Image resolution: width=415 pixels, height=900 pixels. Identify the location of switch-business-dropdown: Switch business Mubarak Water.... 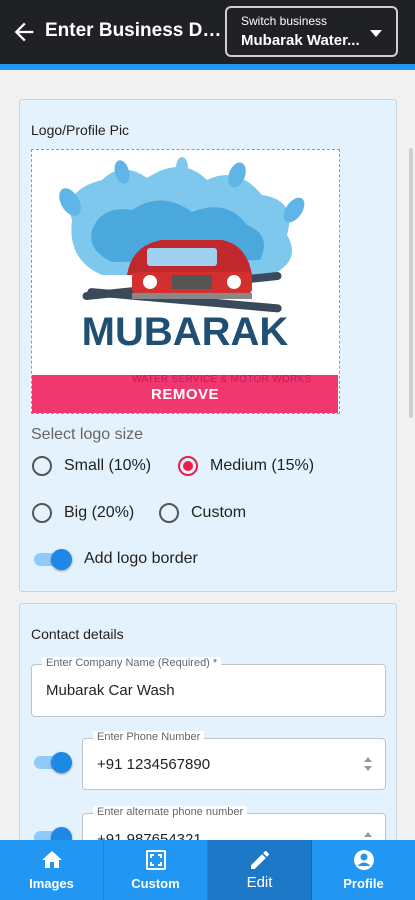
(311, 31).